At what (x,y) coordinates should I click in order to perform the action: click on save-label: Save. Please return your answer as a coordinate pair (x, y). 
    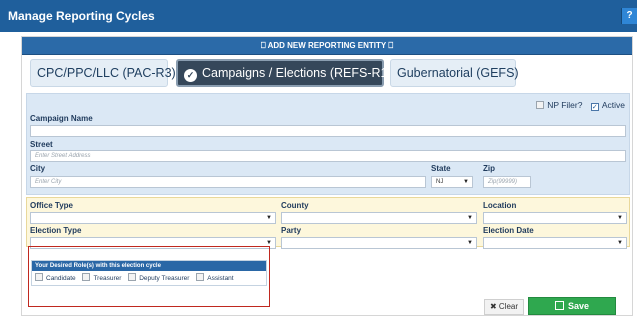
    Looking at the image, I should click on (578, 306).